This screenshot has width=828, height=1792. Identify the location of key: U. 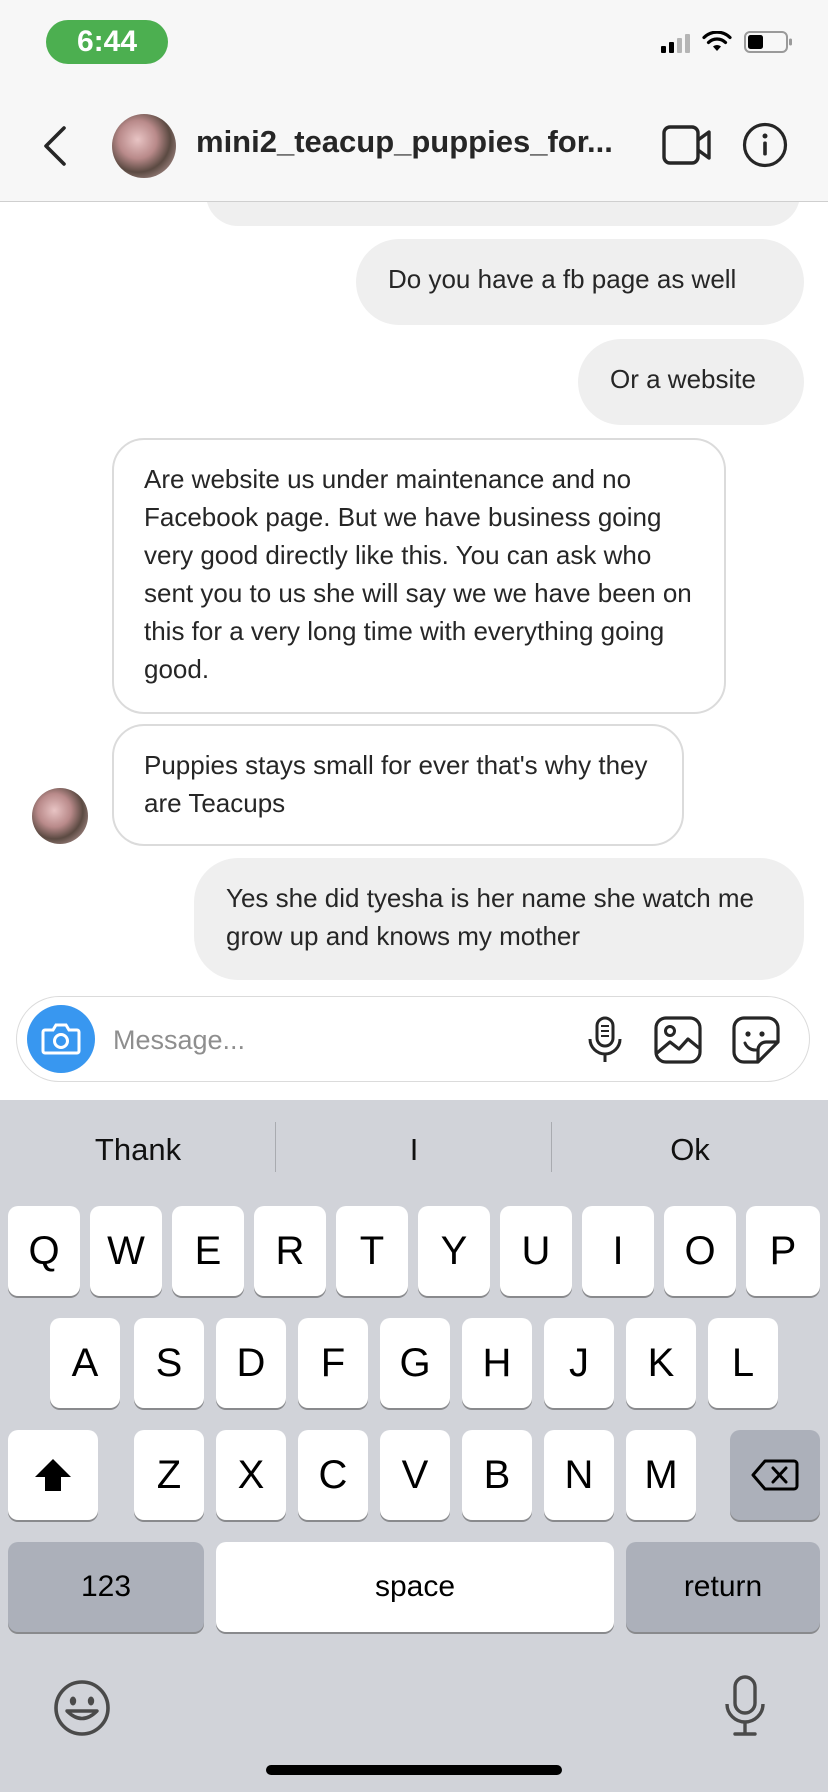
(536, 1251).